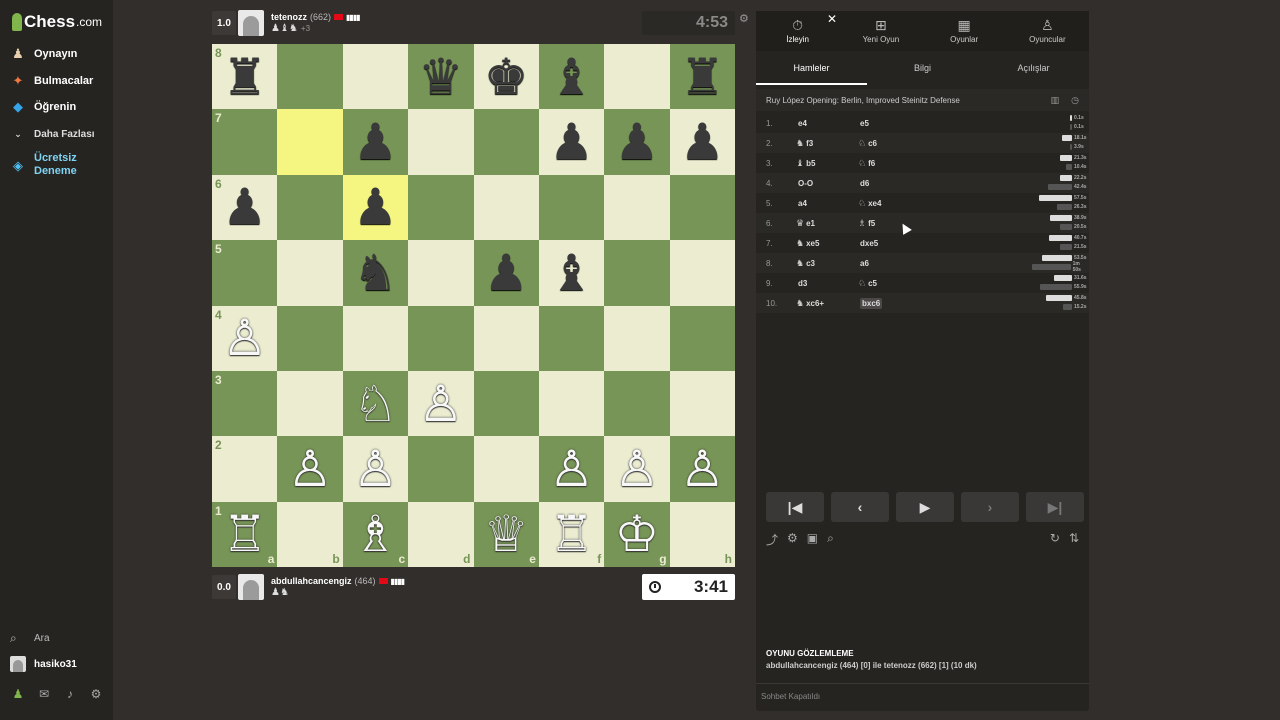 The image size is (1280, 720). Describe the element at coordinates (70, 694) in the screenshot. I see `bell-icon: ♪` at that location.